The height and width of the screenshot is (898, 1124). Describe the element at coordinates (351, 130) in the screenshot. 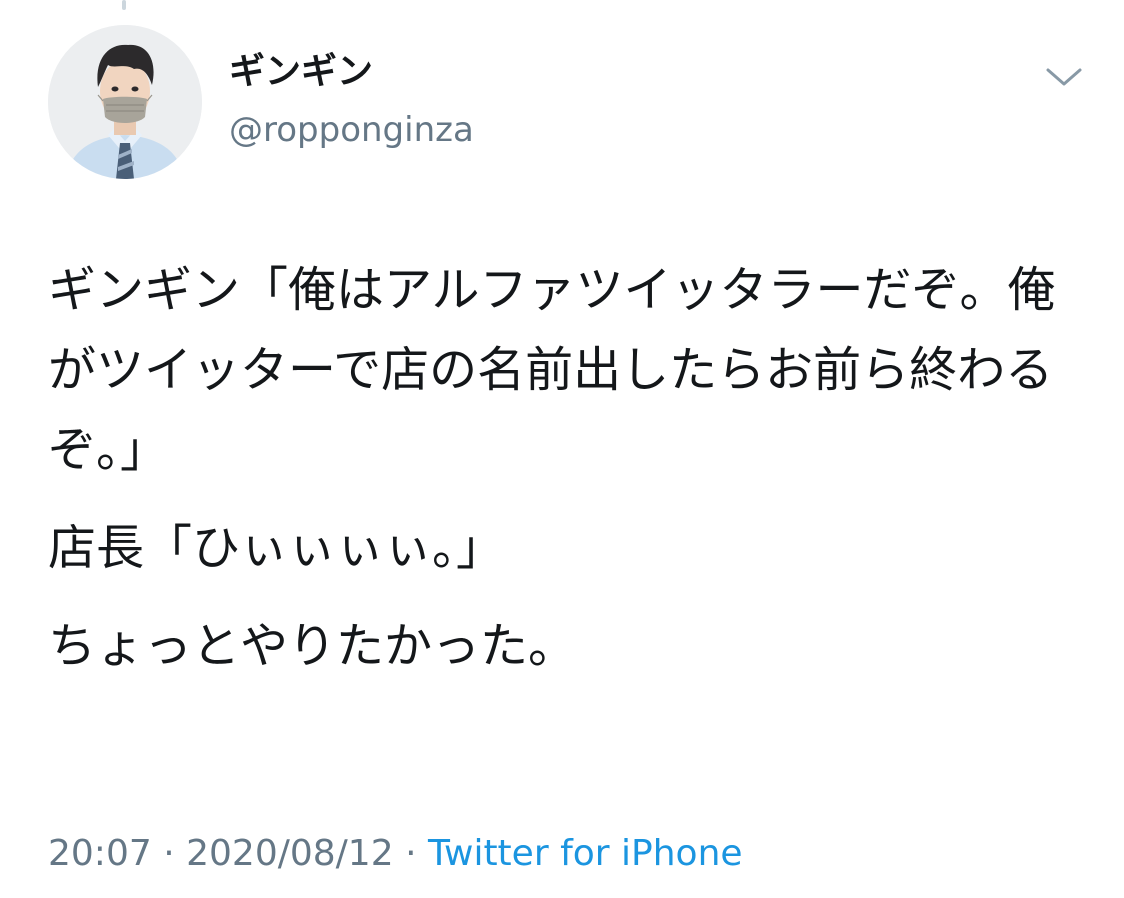

I see `user-handle: @ropponginza` at that location.